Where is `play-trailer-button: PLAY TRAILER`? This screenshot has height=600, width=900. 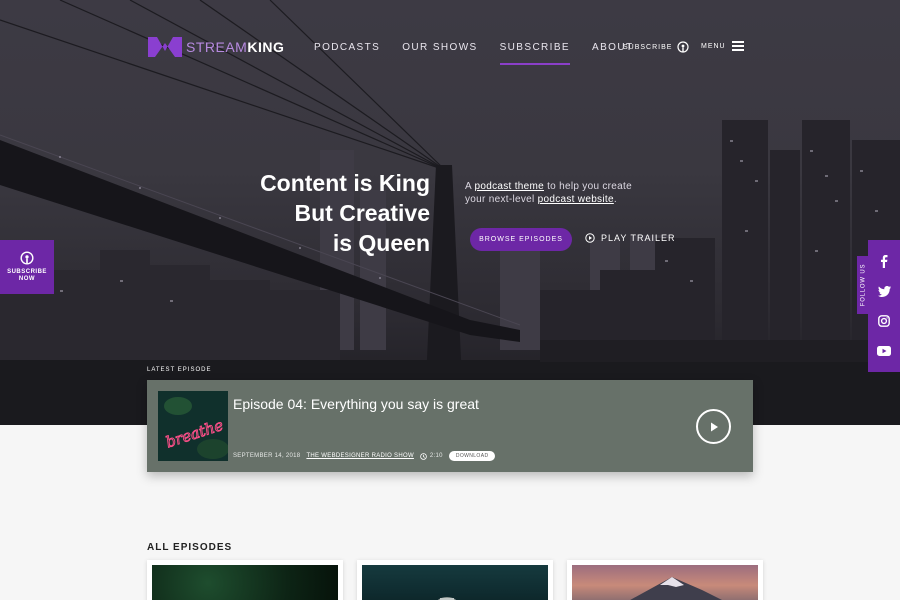 play-trailer-button: PLAY TRAILER is located at coordinates (630, 238).